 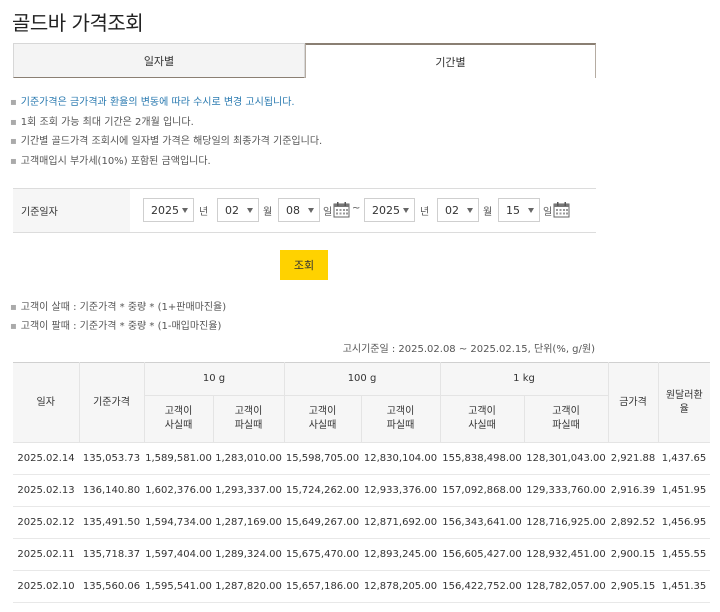 I want to click on cell-gold-price: 2,921.88, so click(x=633, y=458).